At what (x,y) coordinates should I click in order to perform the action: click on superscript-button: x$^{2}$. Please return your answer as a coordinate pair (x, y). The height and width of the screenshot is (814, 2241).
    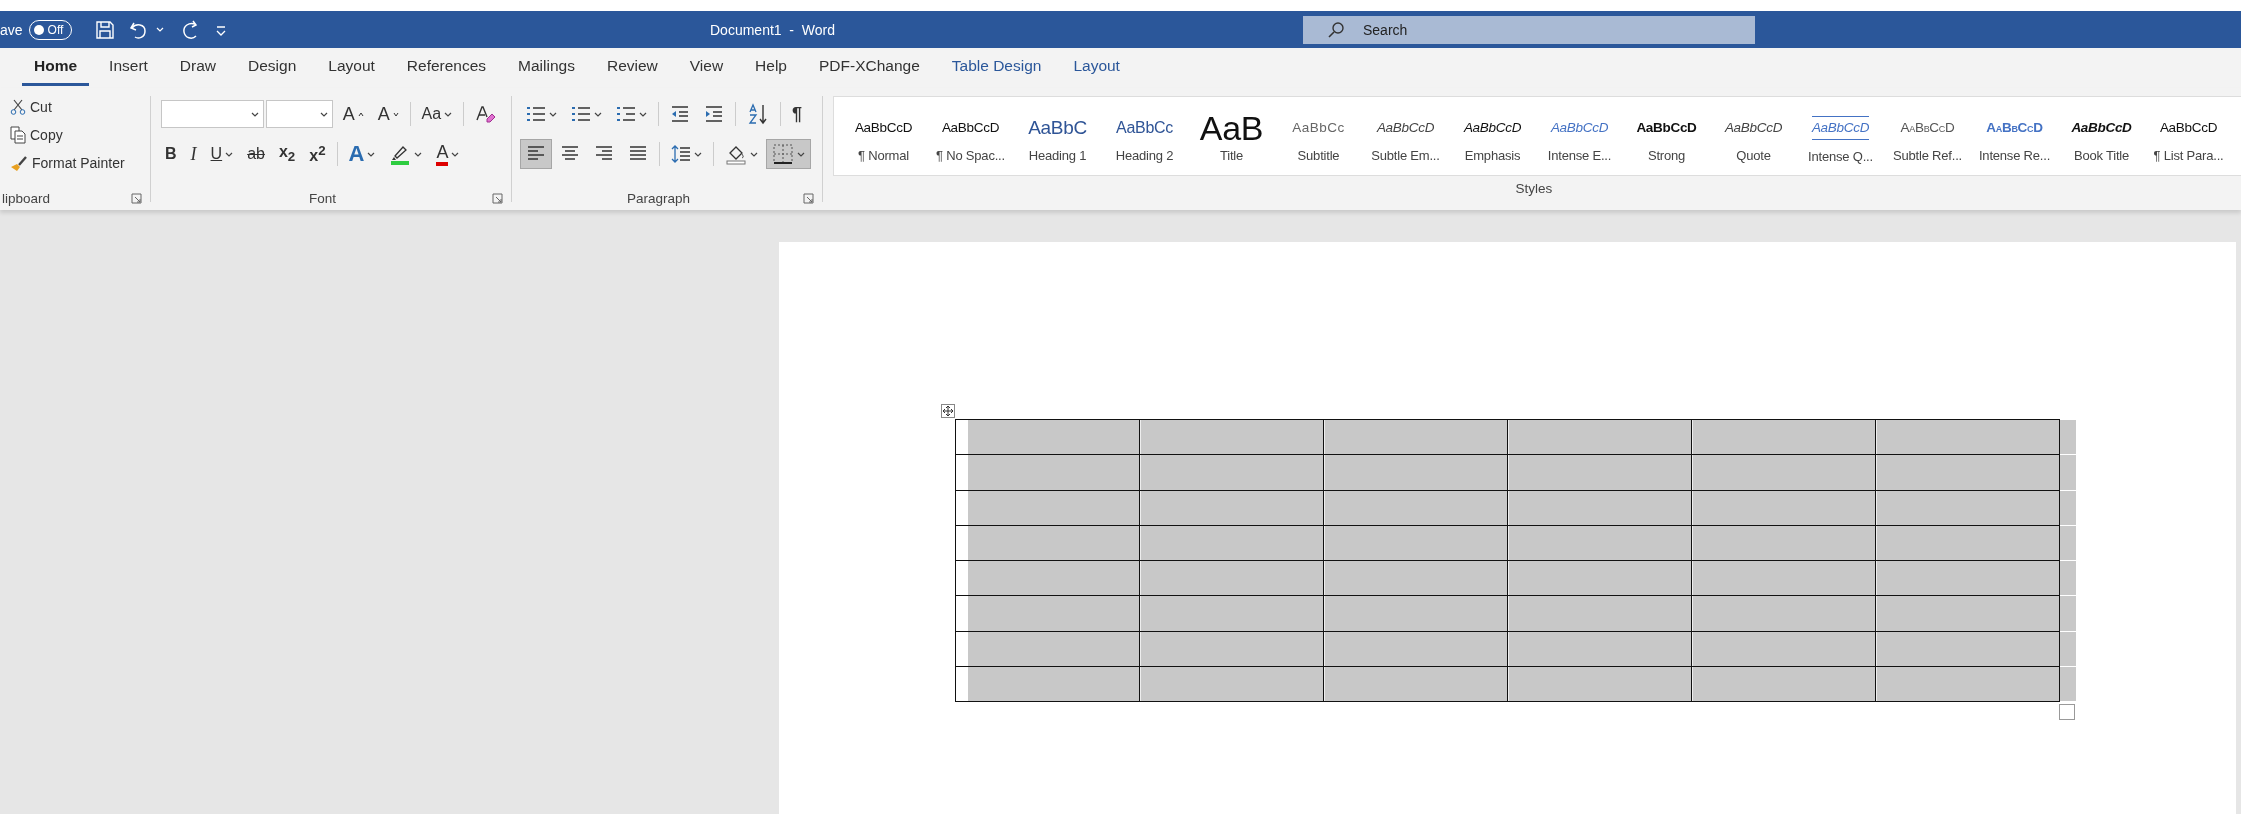
    Looking at the image, I should click on (317, 154).